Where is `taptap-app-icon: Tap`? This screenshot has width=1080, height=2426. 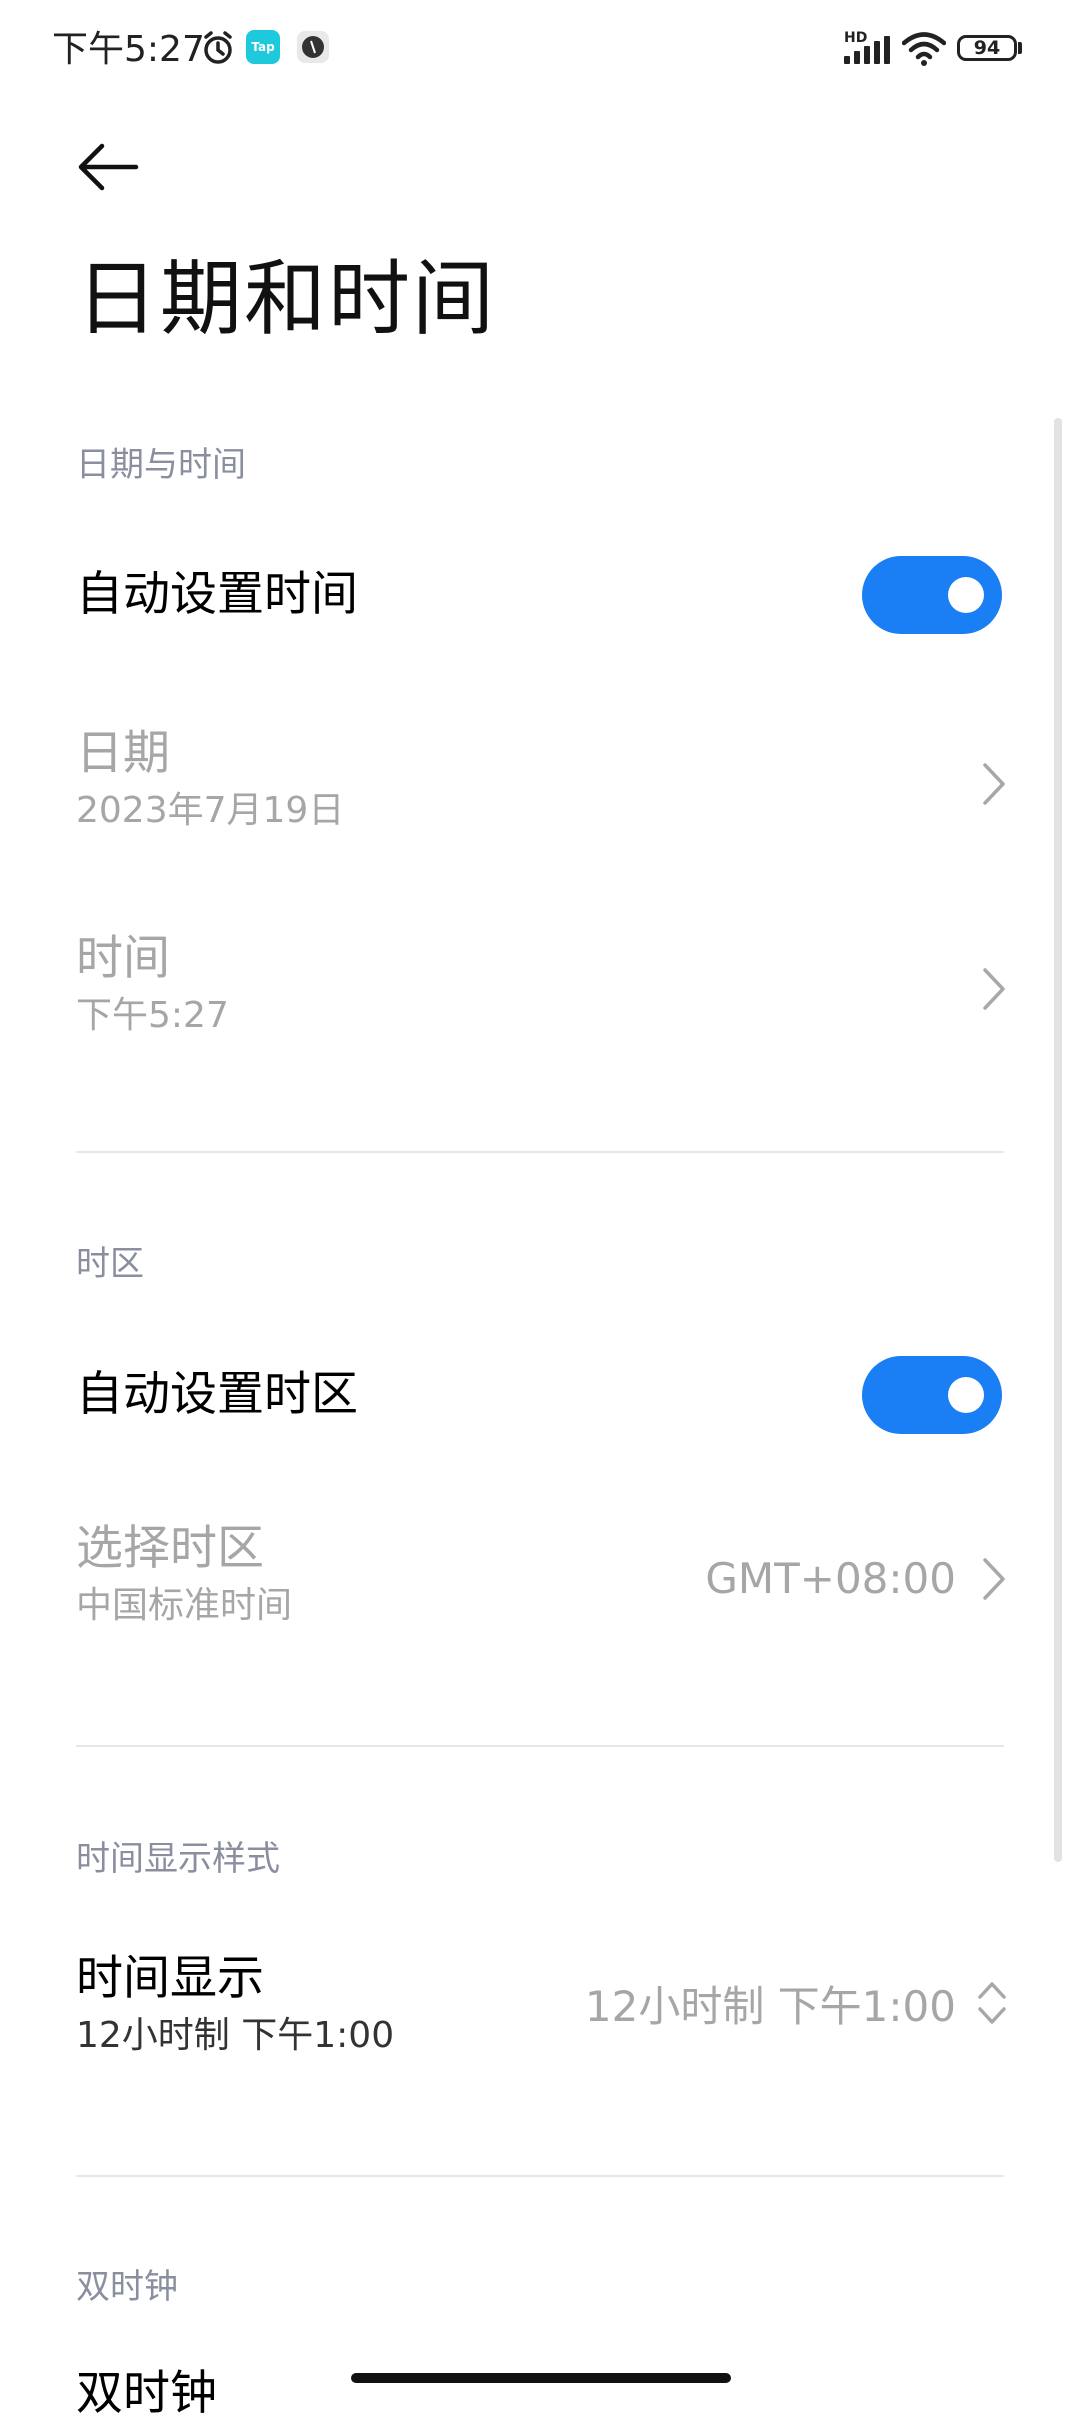
taptap-app-icon: Tap is located at coordinates (263, 47).